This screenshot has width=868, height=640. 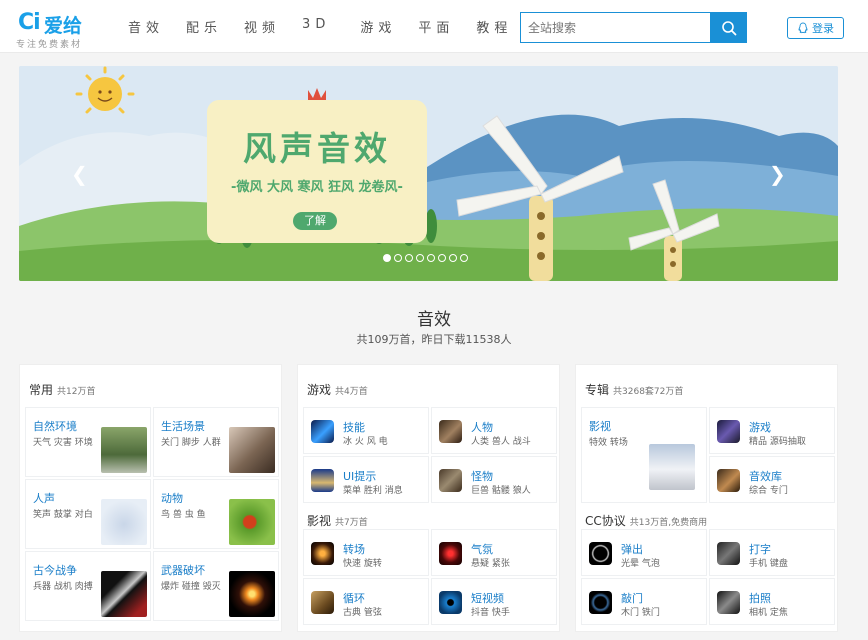 What do you see at coordinates (351, 392) in the screenshot?
I see `group-count: 共4万首` at bounding box center [351, 392].